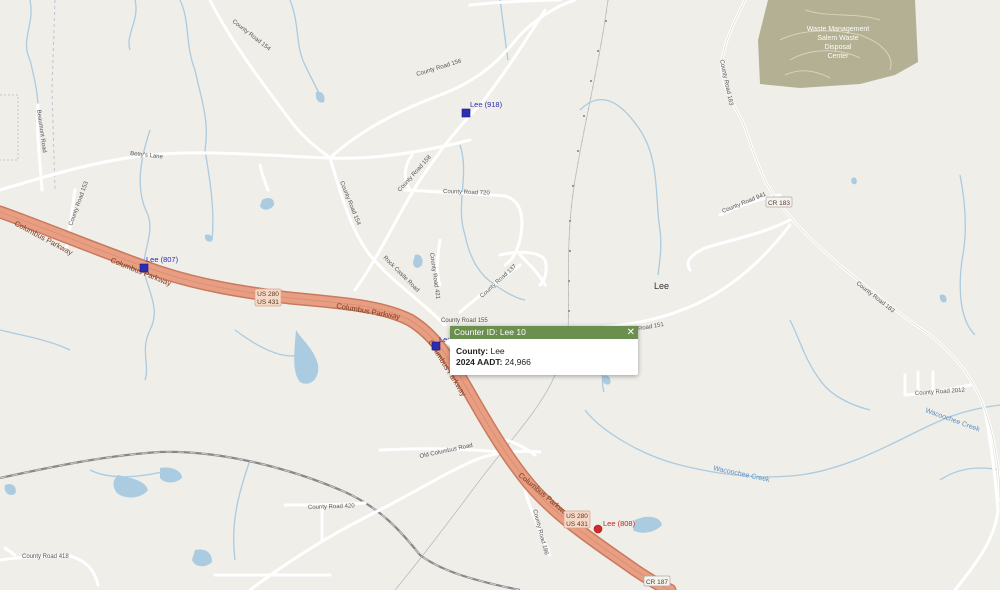 The image size is (1000, 590). What do you see at coordinates (837, 38) in the screenshot?
I see `waste-facility-line-2: Salem Waste` at bounding box center [837, 38].